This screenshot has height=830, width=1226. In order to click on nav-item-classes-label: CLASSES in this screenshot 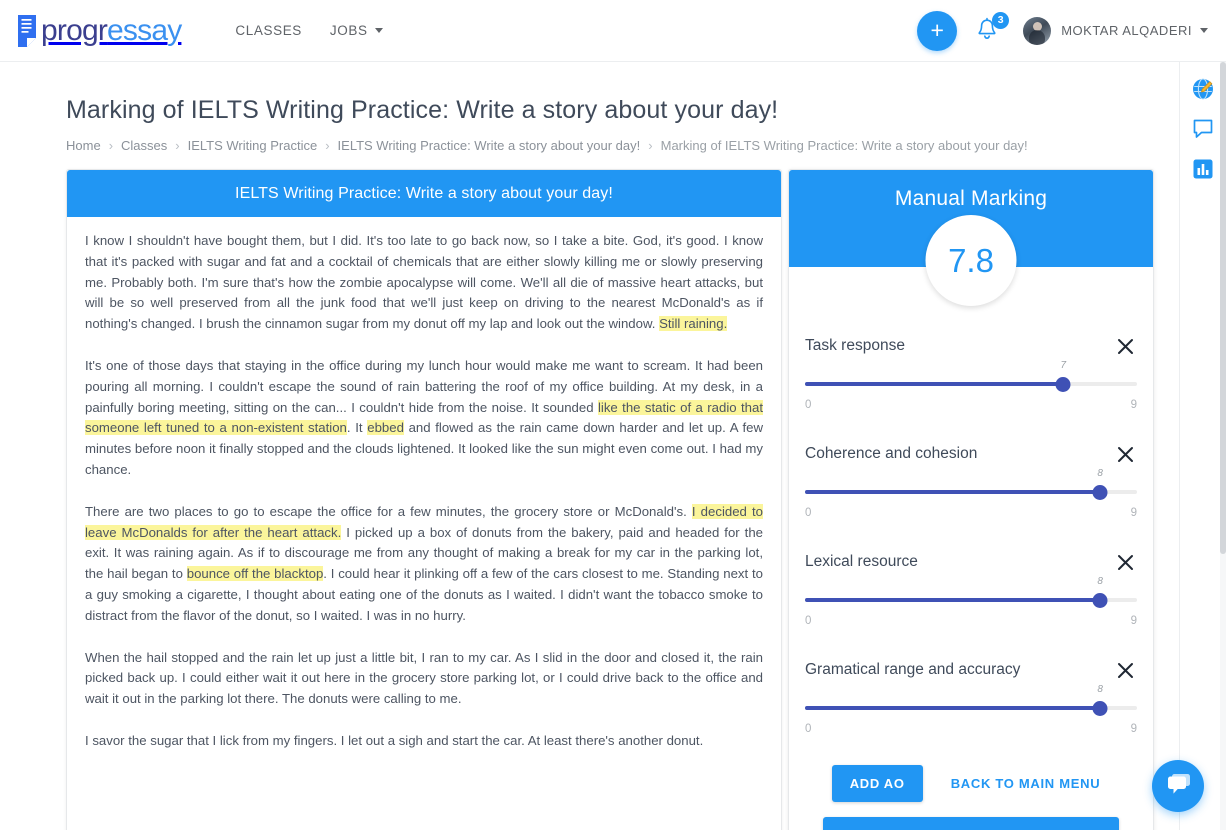, I will do `click(268, 30)`.